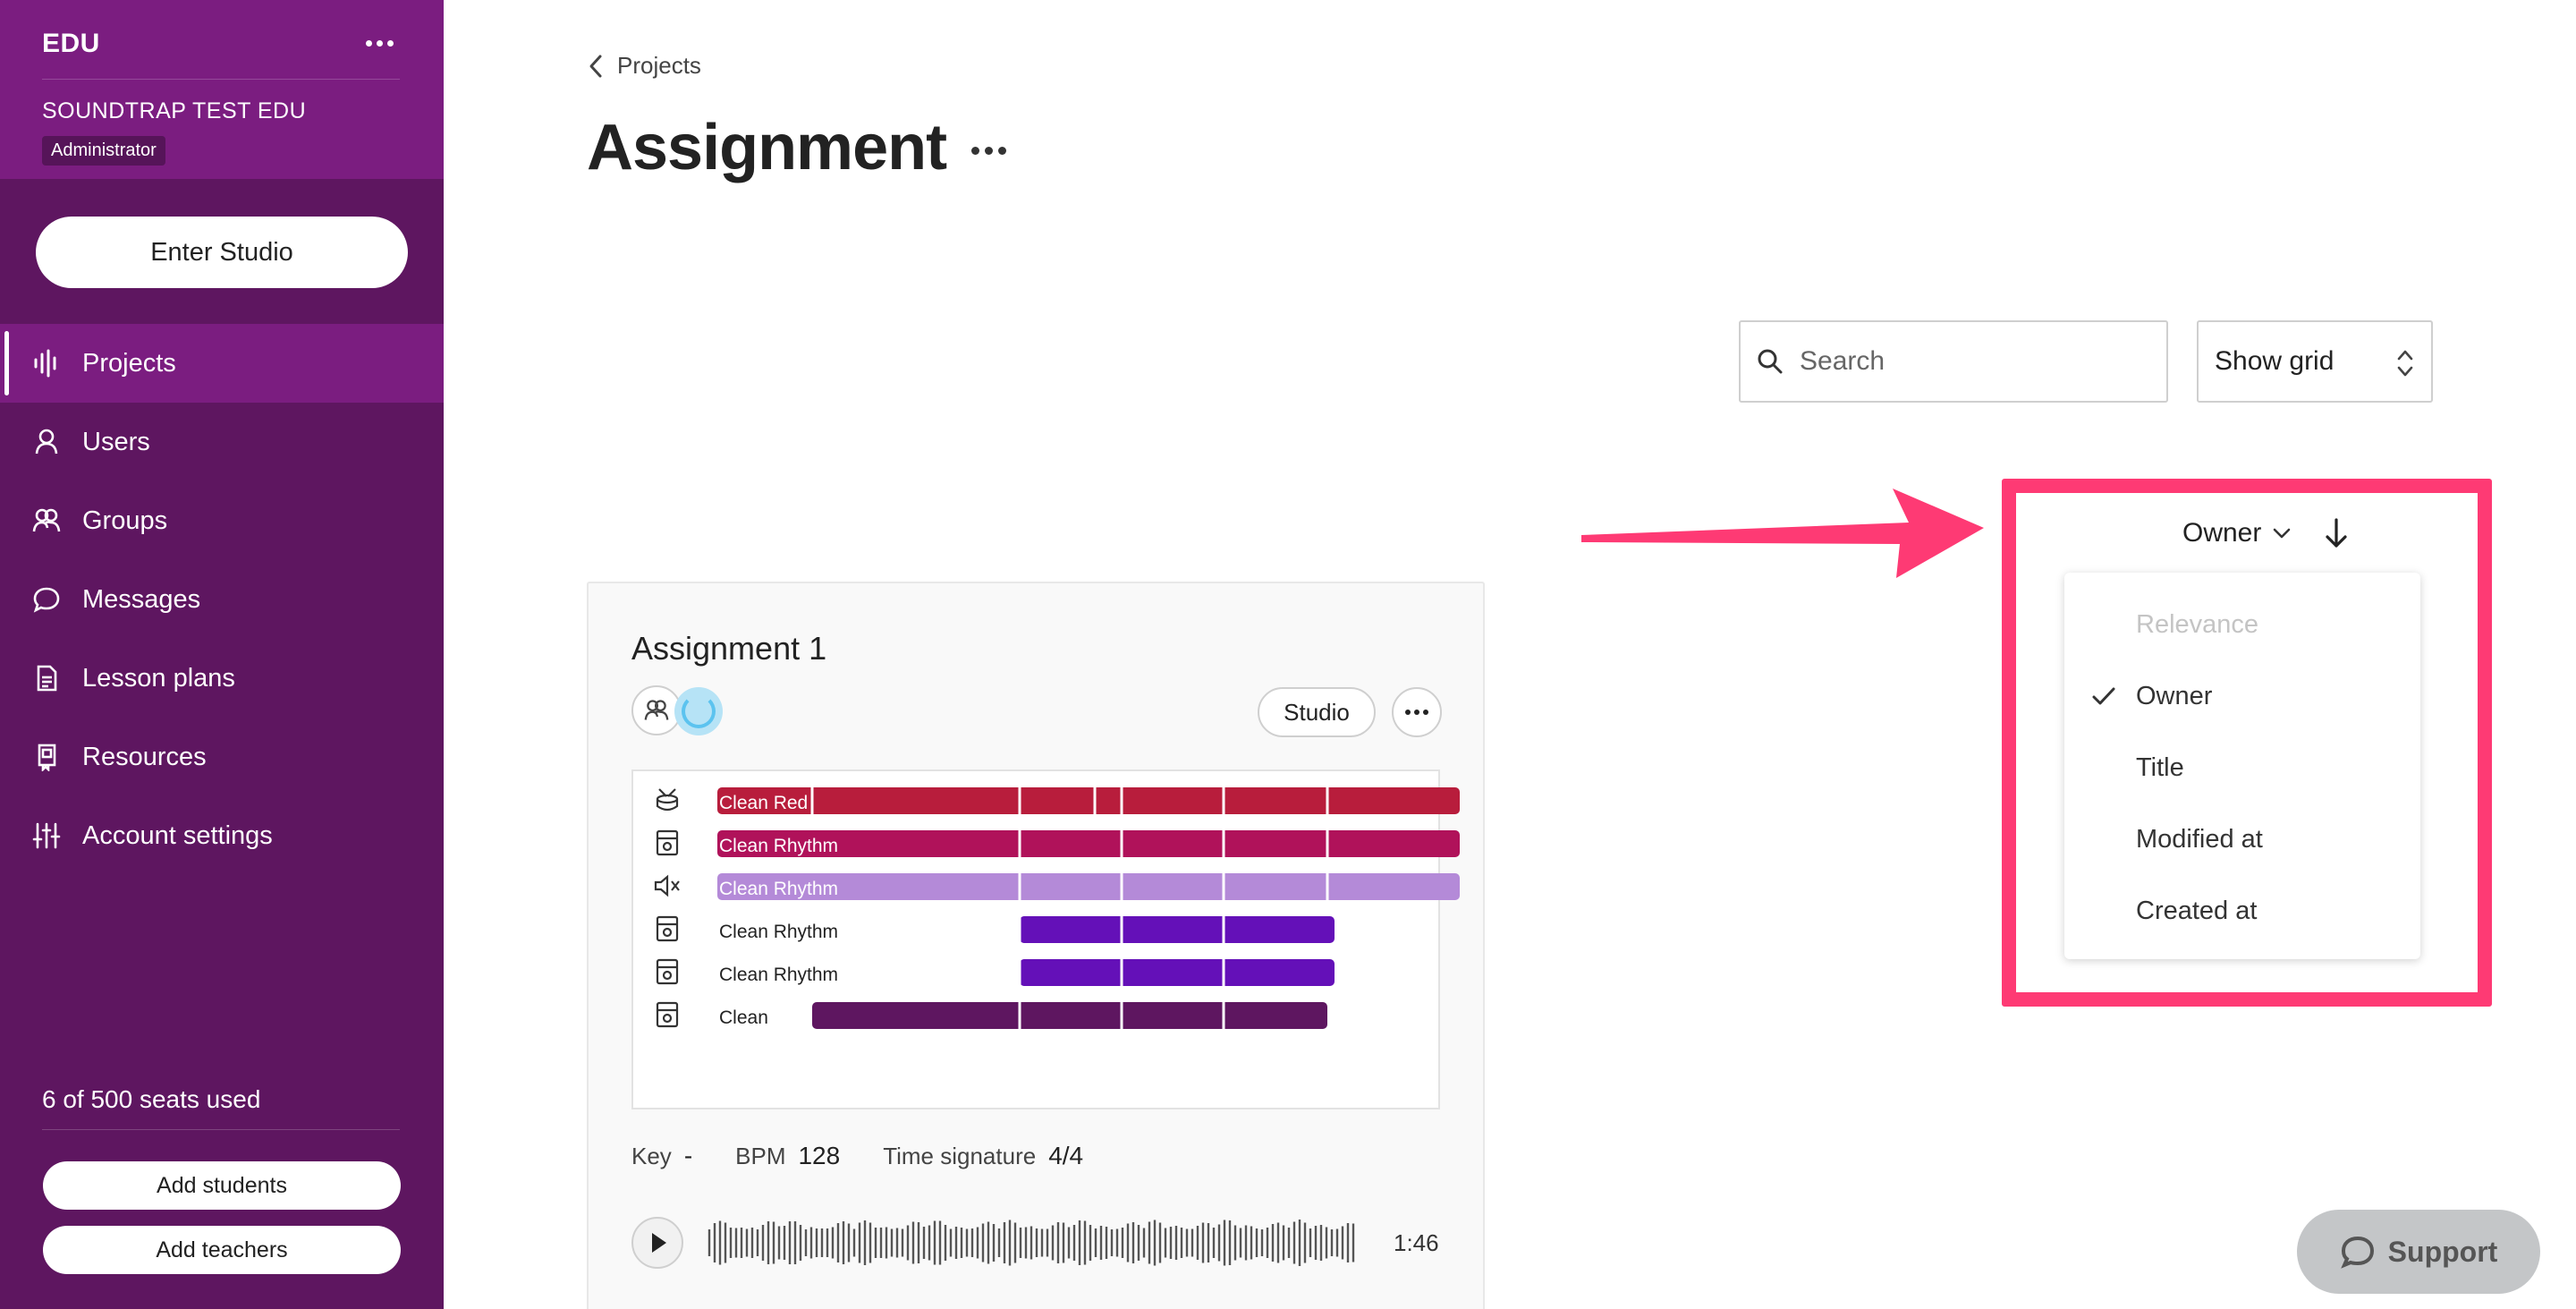  I want to click on bookmark-icon, so click(46, 757).